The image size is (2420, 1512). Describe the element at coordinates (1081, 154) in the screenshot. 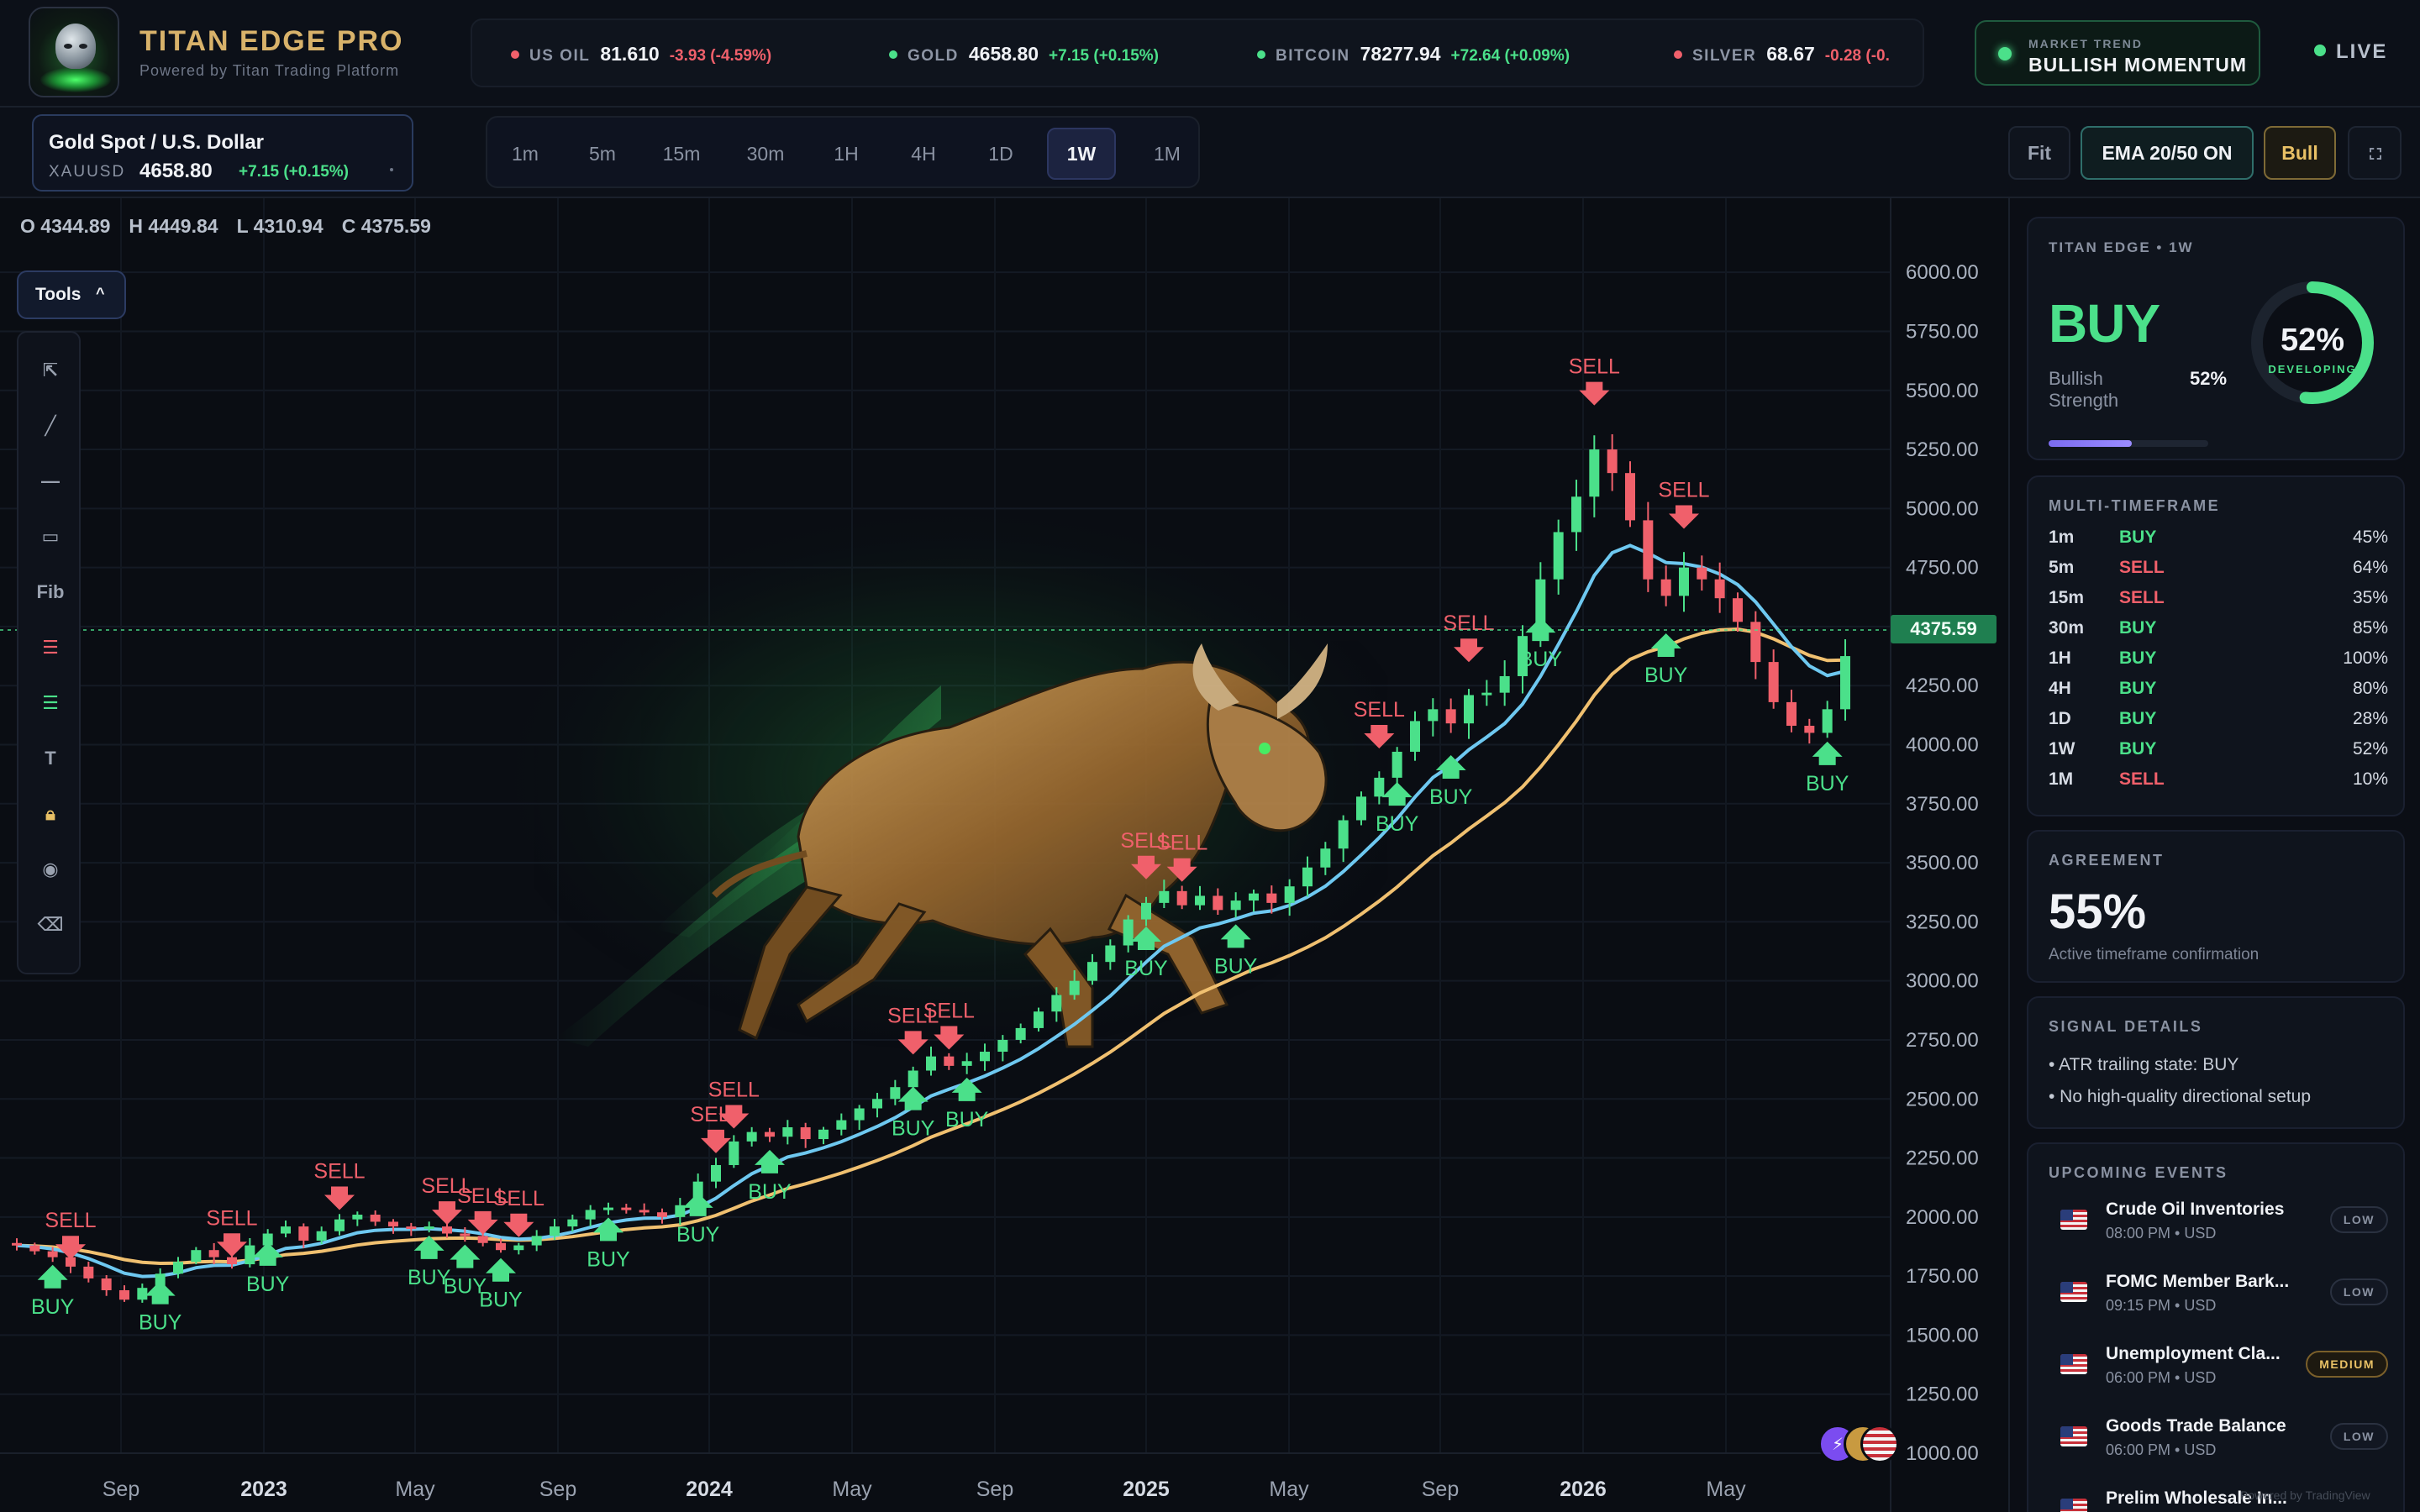

I see `timeframe-1w-button: 1W` at that location.